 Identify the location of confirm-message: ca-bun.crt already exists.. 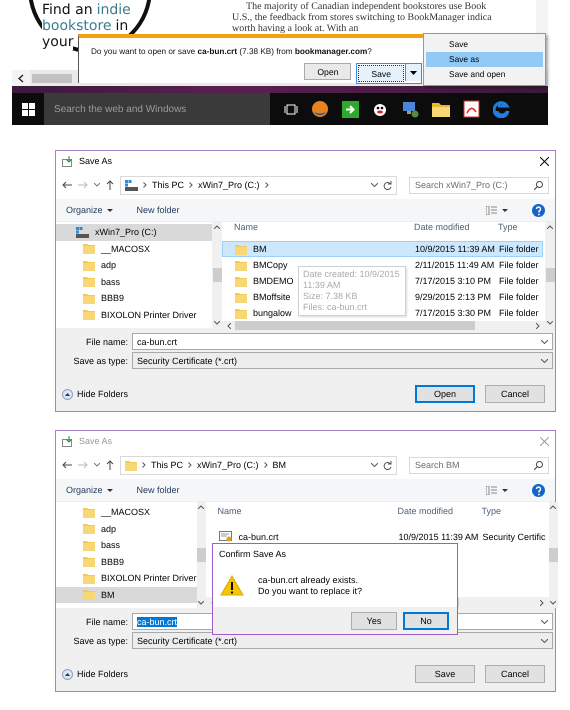
(309, 580).